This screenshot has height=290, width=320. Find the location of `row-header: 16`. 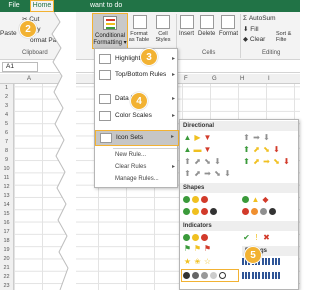

row-header: 16 is located at coordinates (6, 223).